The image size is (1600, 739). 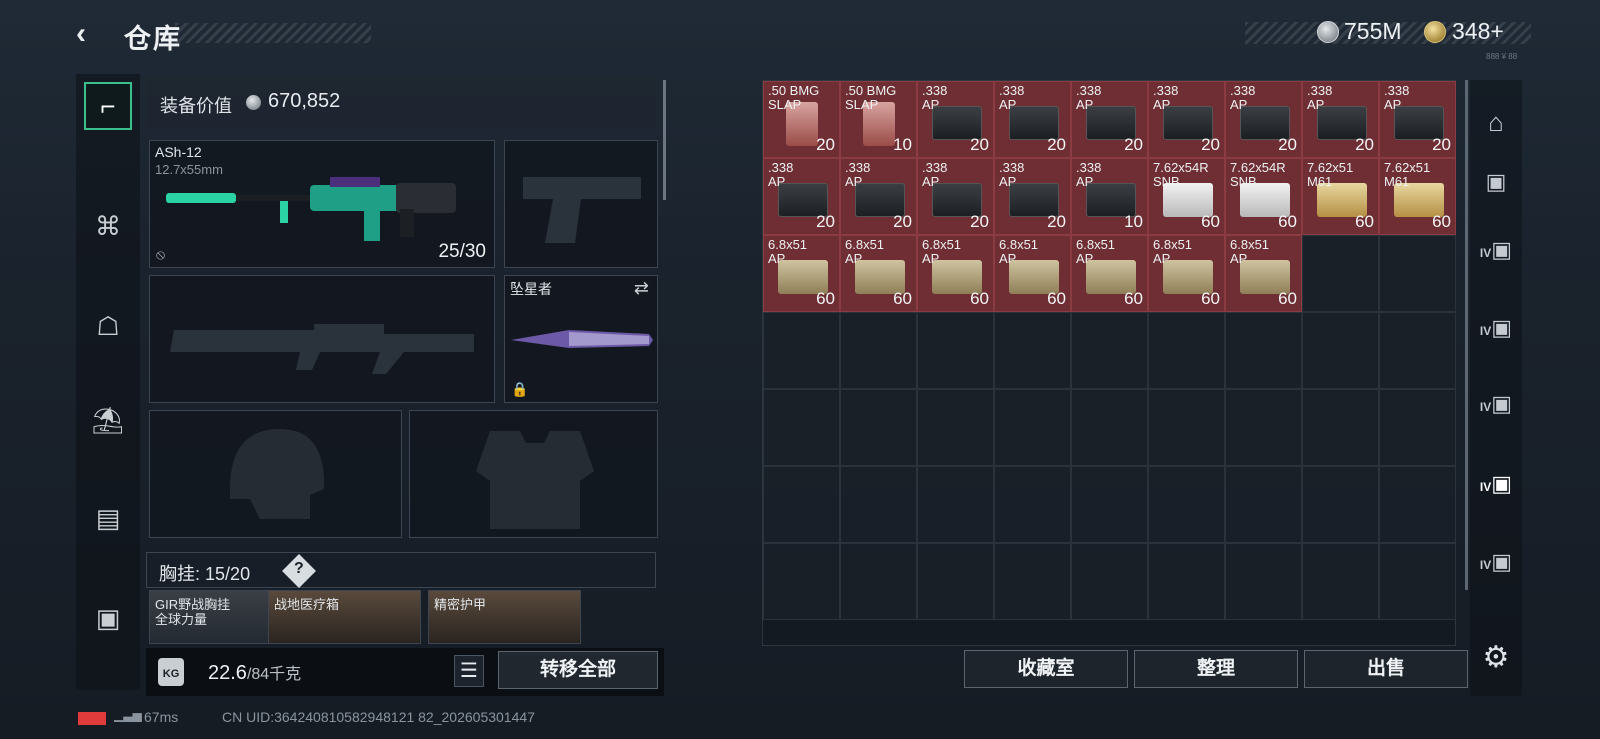 I want to click on transfer-all-button: 转移全部, so click(x=578, y=670).